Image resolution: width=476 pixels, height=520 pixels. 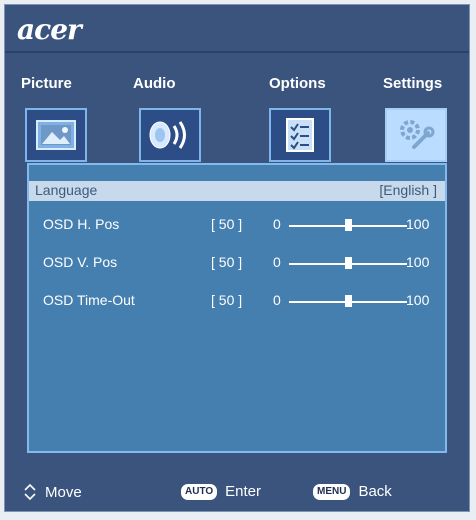 What do you see at coordinates (348, 263) in the screenshot?
I see `osd-v-pos-slider-knob` at bounding box center [348, 263].